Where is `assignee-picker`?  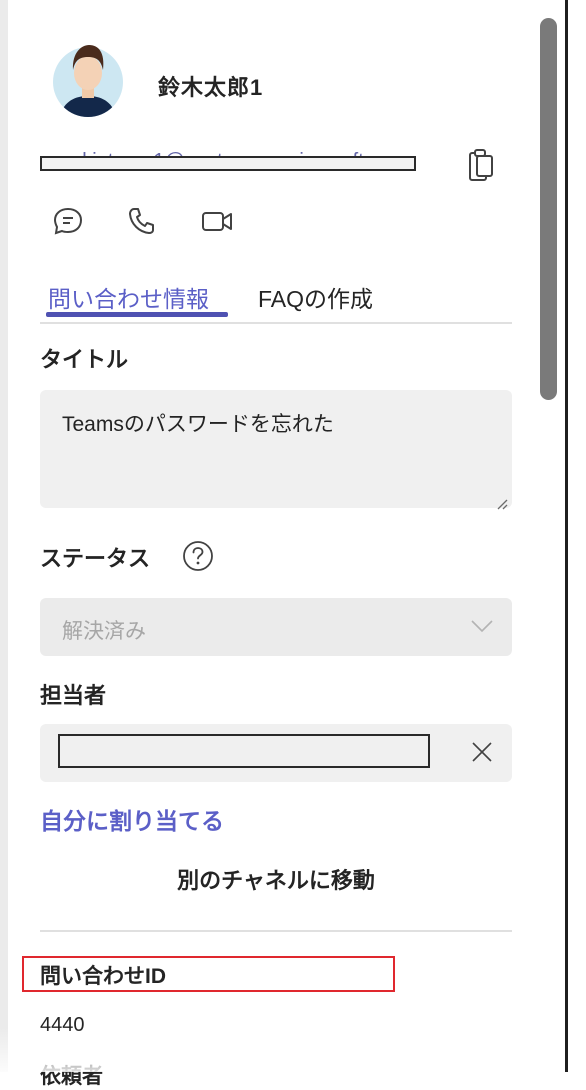 assignee-picker is located at coordinates (276, 753).